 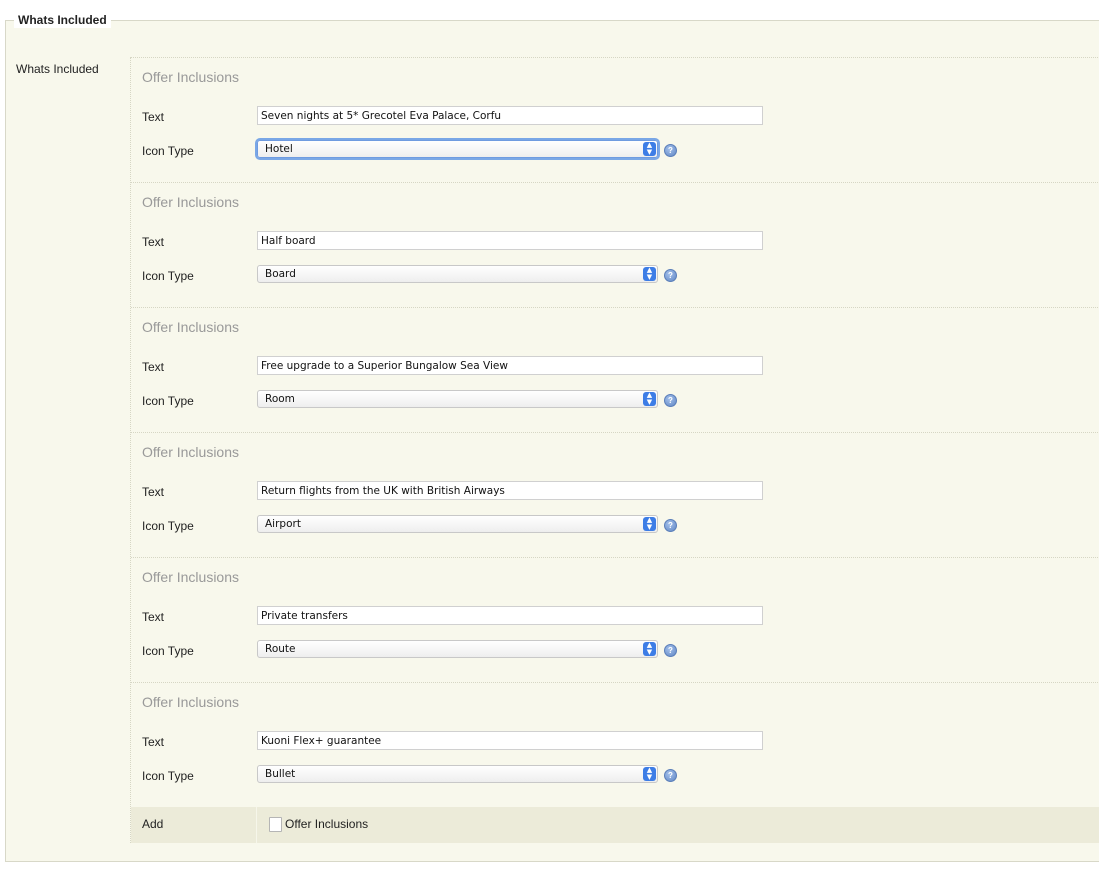 I want to click on fieldset-legend: Whats Included, so click(x=62, y=20).